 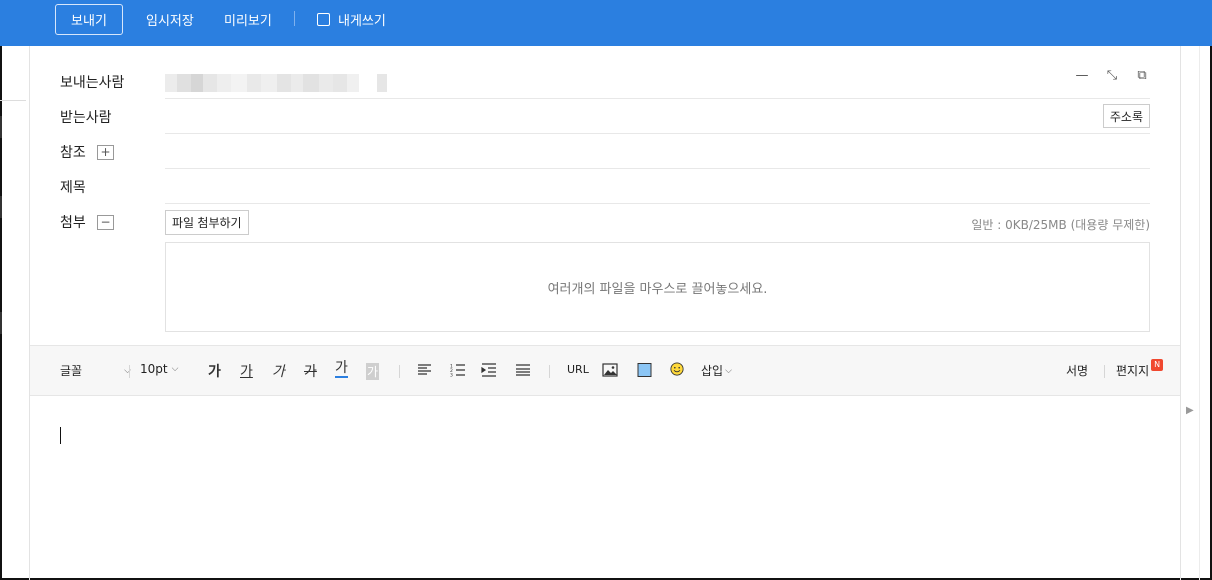 What do you see at coordinates (451, 375) in the screenshot?
I see `svg-text: 3` at bounding box center [451, 375].